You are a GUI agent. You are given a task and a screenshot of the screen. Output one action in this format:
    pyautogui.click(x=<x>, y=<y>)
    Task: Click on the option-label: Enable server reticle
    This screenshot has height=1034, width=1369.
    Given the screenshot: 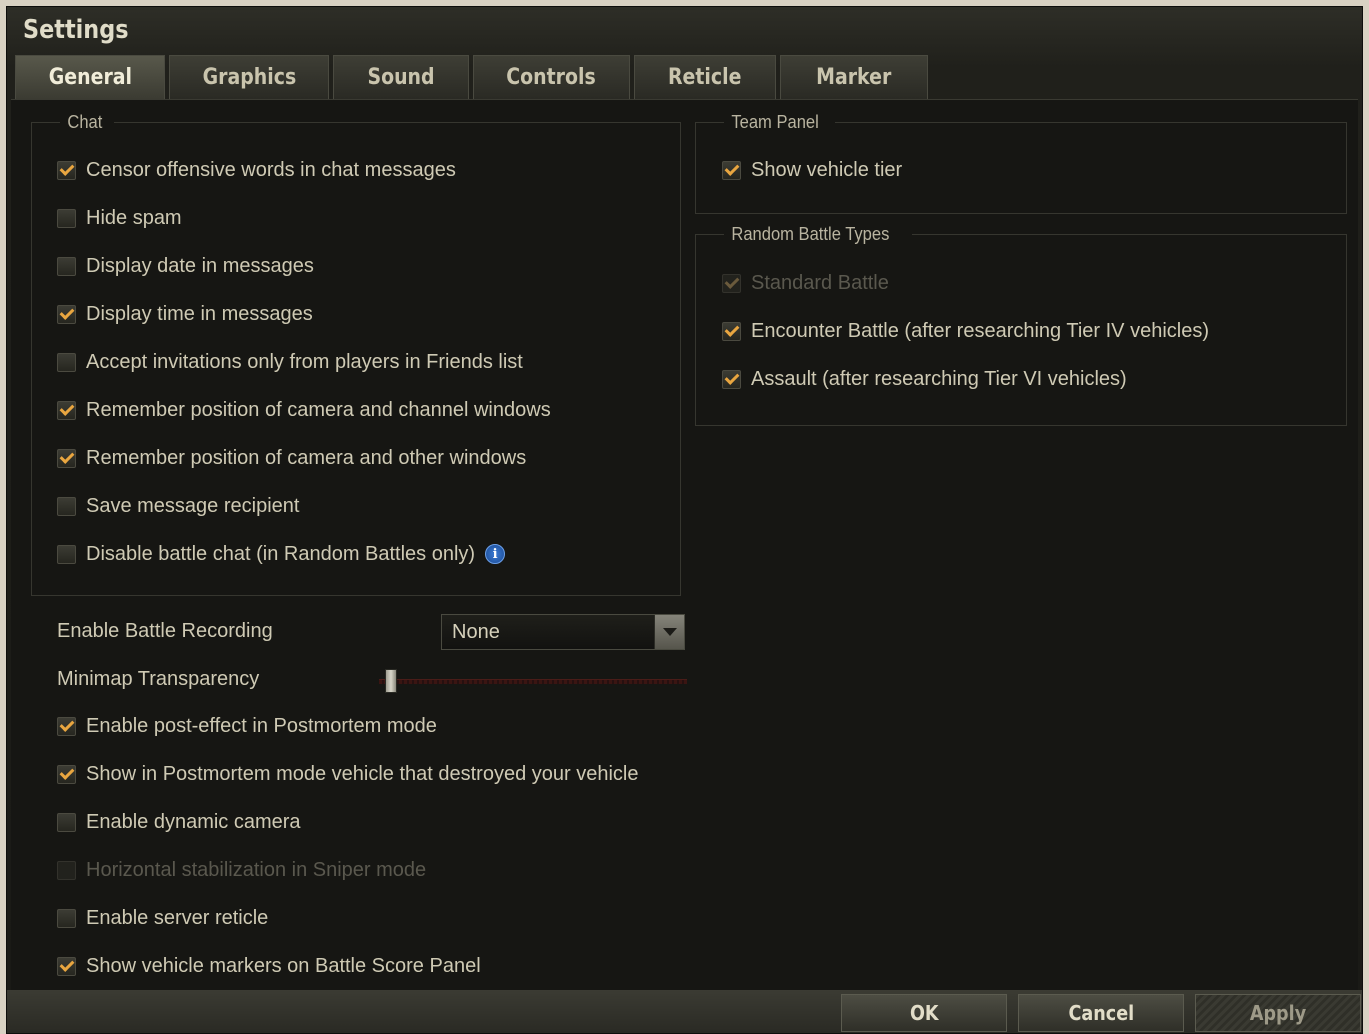 What is the action you would take?
    pyautogui.click(x=177, y=917)
    